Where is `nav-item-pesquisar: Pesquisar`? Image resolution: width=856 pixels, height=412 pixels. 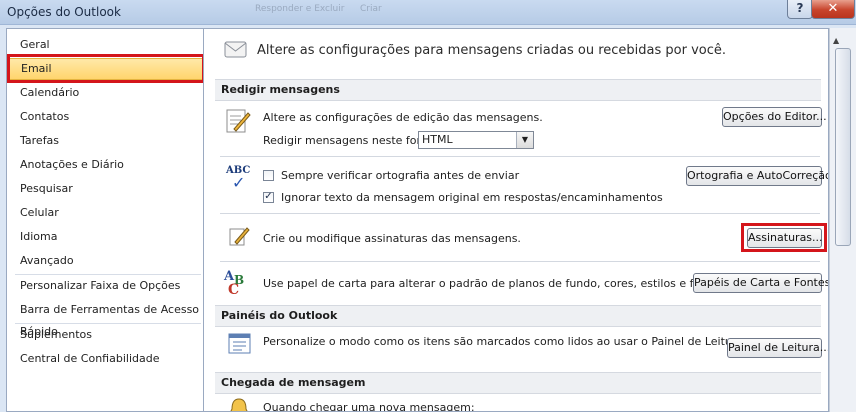 nav-item-pesquisar: Pesquisar is located at coordinates (106, 189).